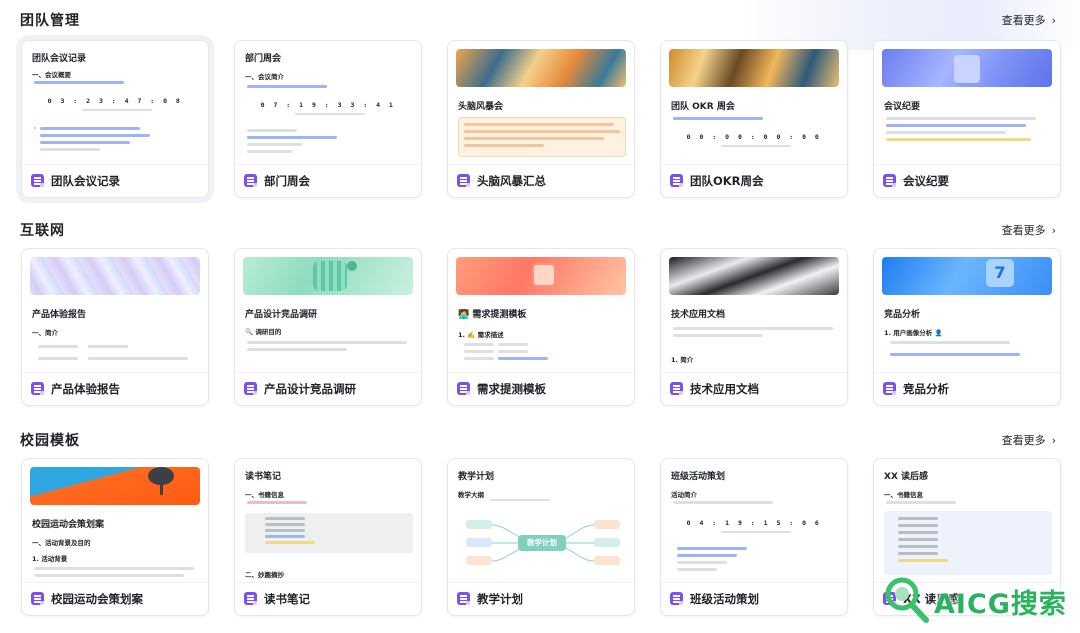 The width and height of the screenshot is (1080, 633). What do you see at coordinates (540, 231) in the screenshot?
I see `section-header: 互联网 查看更多 ›` at bounding box center [540, 231].